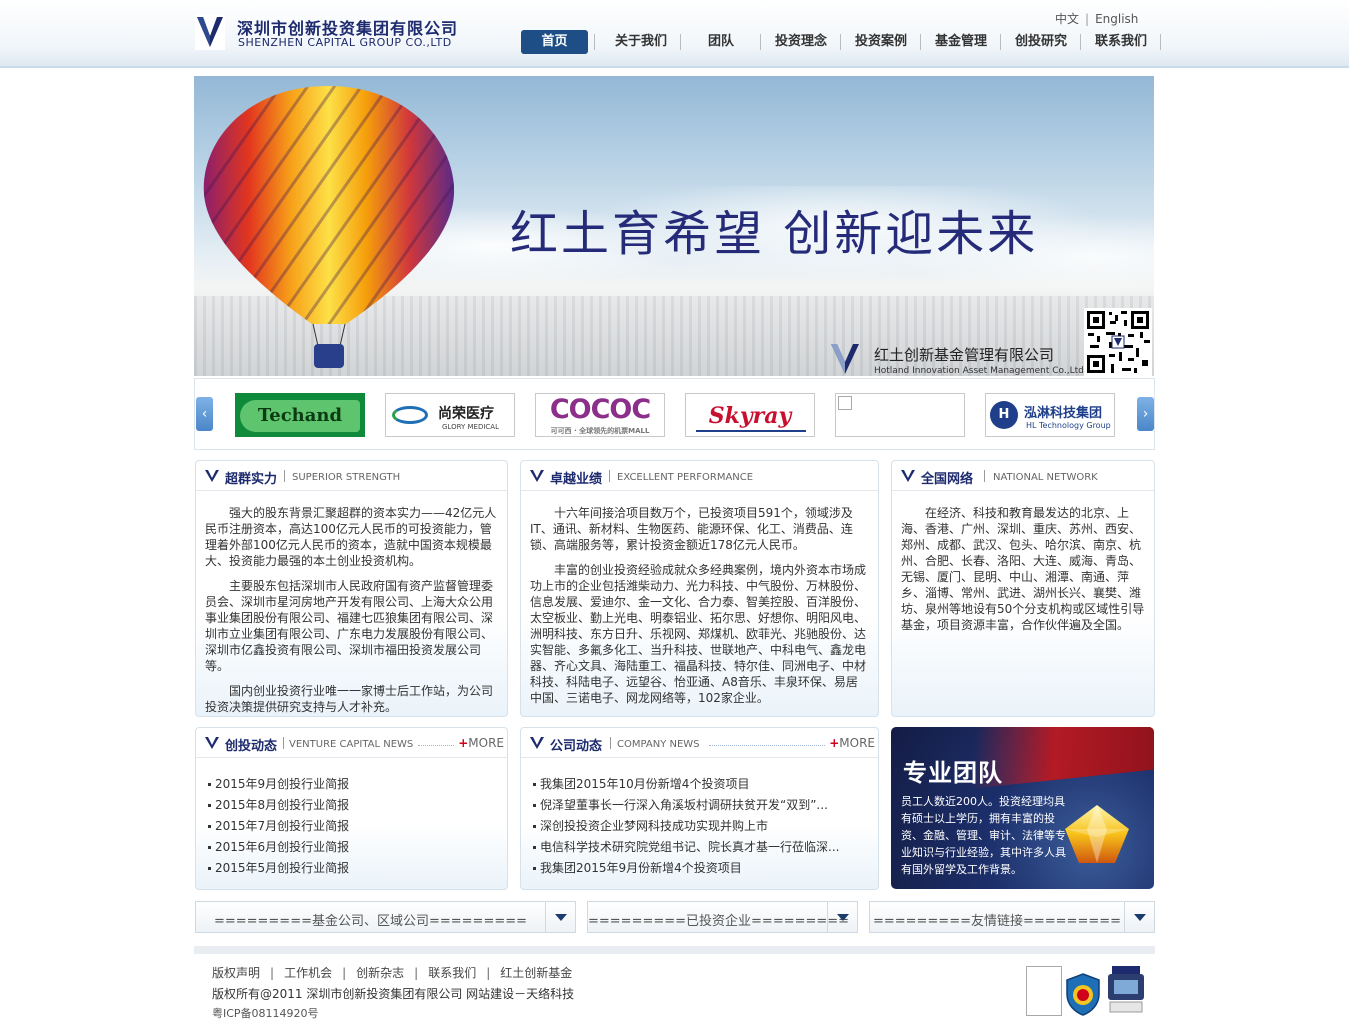 The height and width of the screenshot is (1022, 1349). I want to click on v-logo-icon, so click(537, 476).